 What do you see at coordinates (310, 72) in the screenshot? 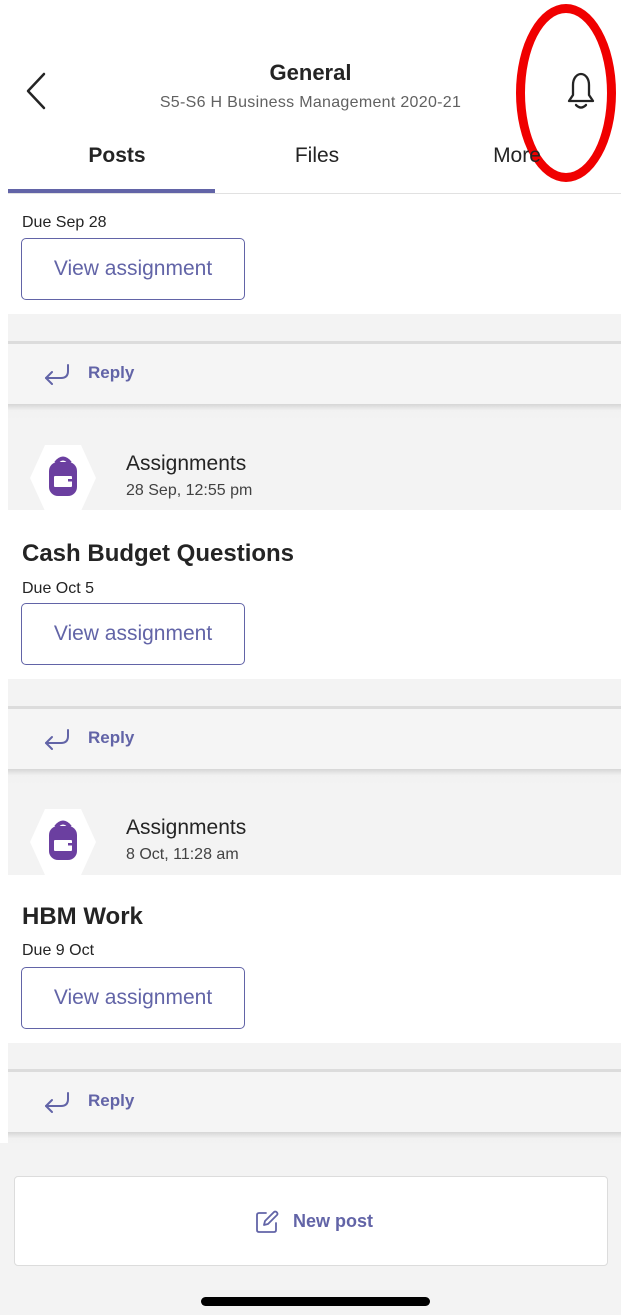
I see `channel-title: General` at bounding box center [310, 72].